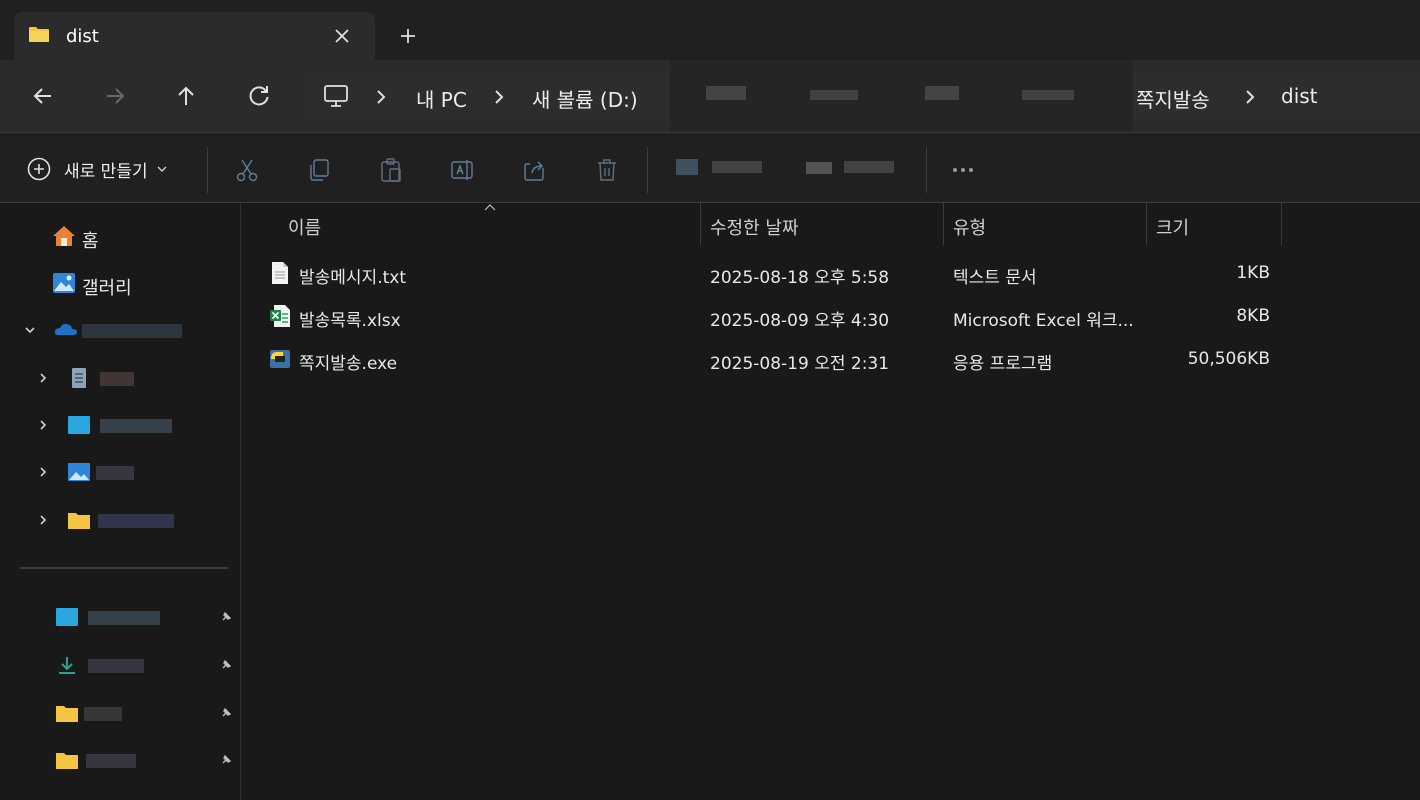  Describe the element at coordinates (1253, 316) in the screenshot. I see `file-size: 8KB` at that location.